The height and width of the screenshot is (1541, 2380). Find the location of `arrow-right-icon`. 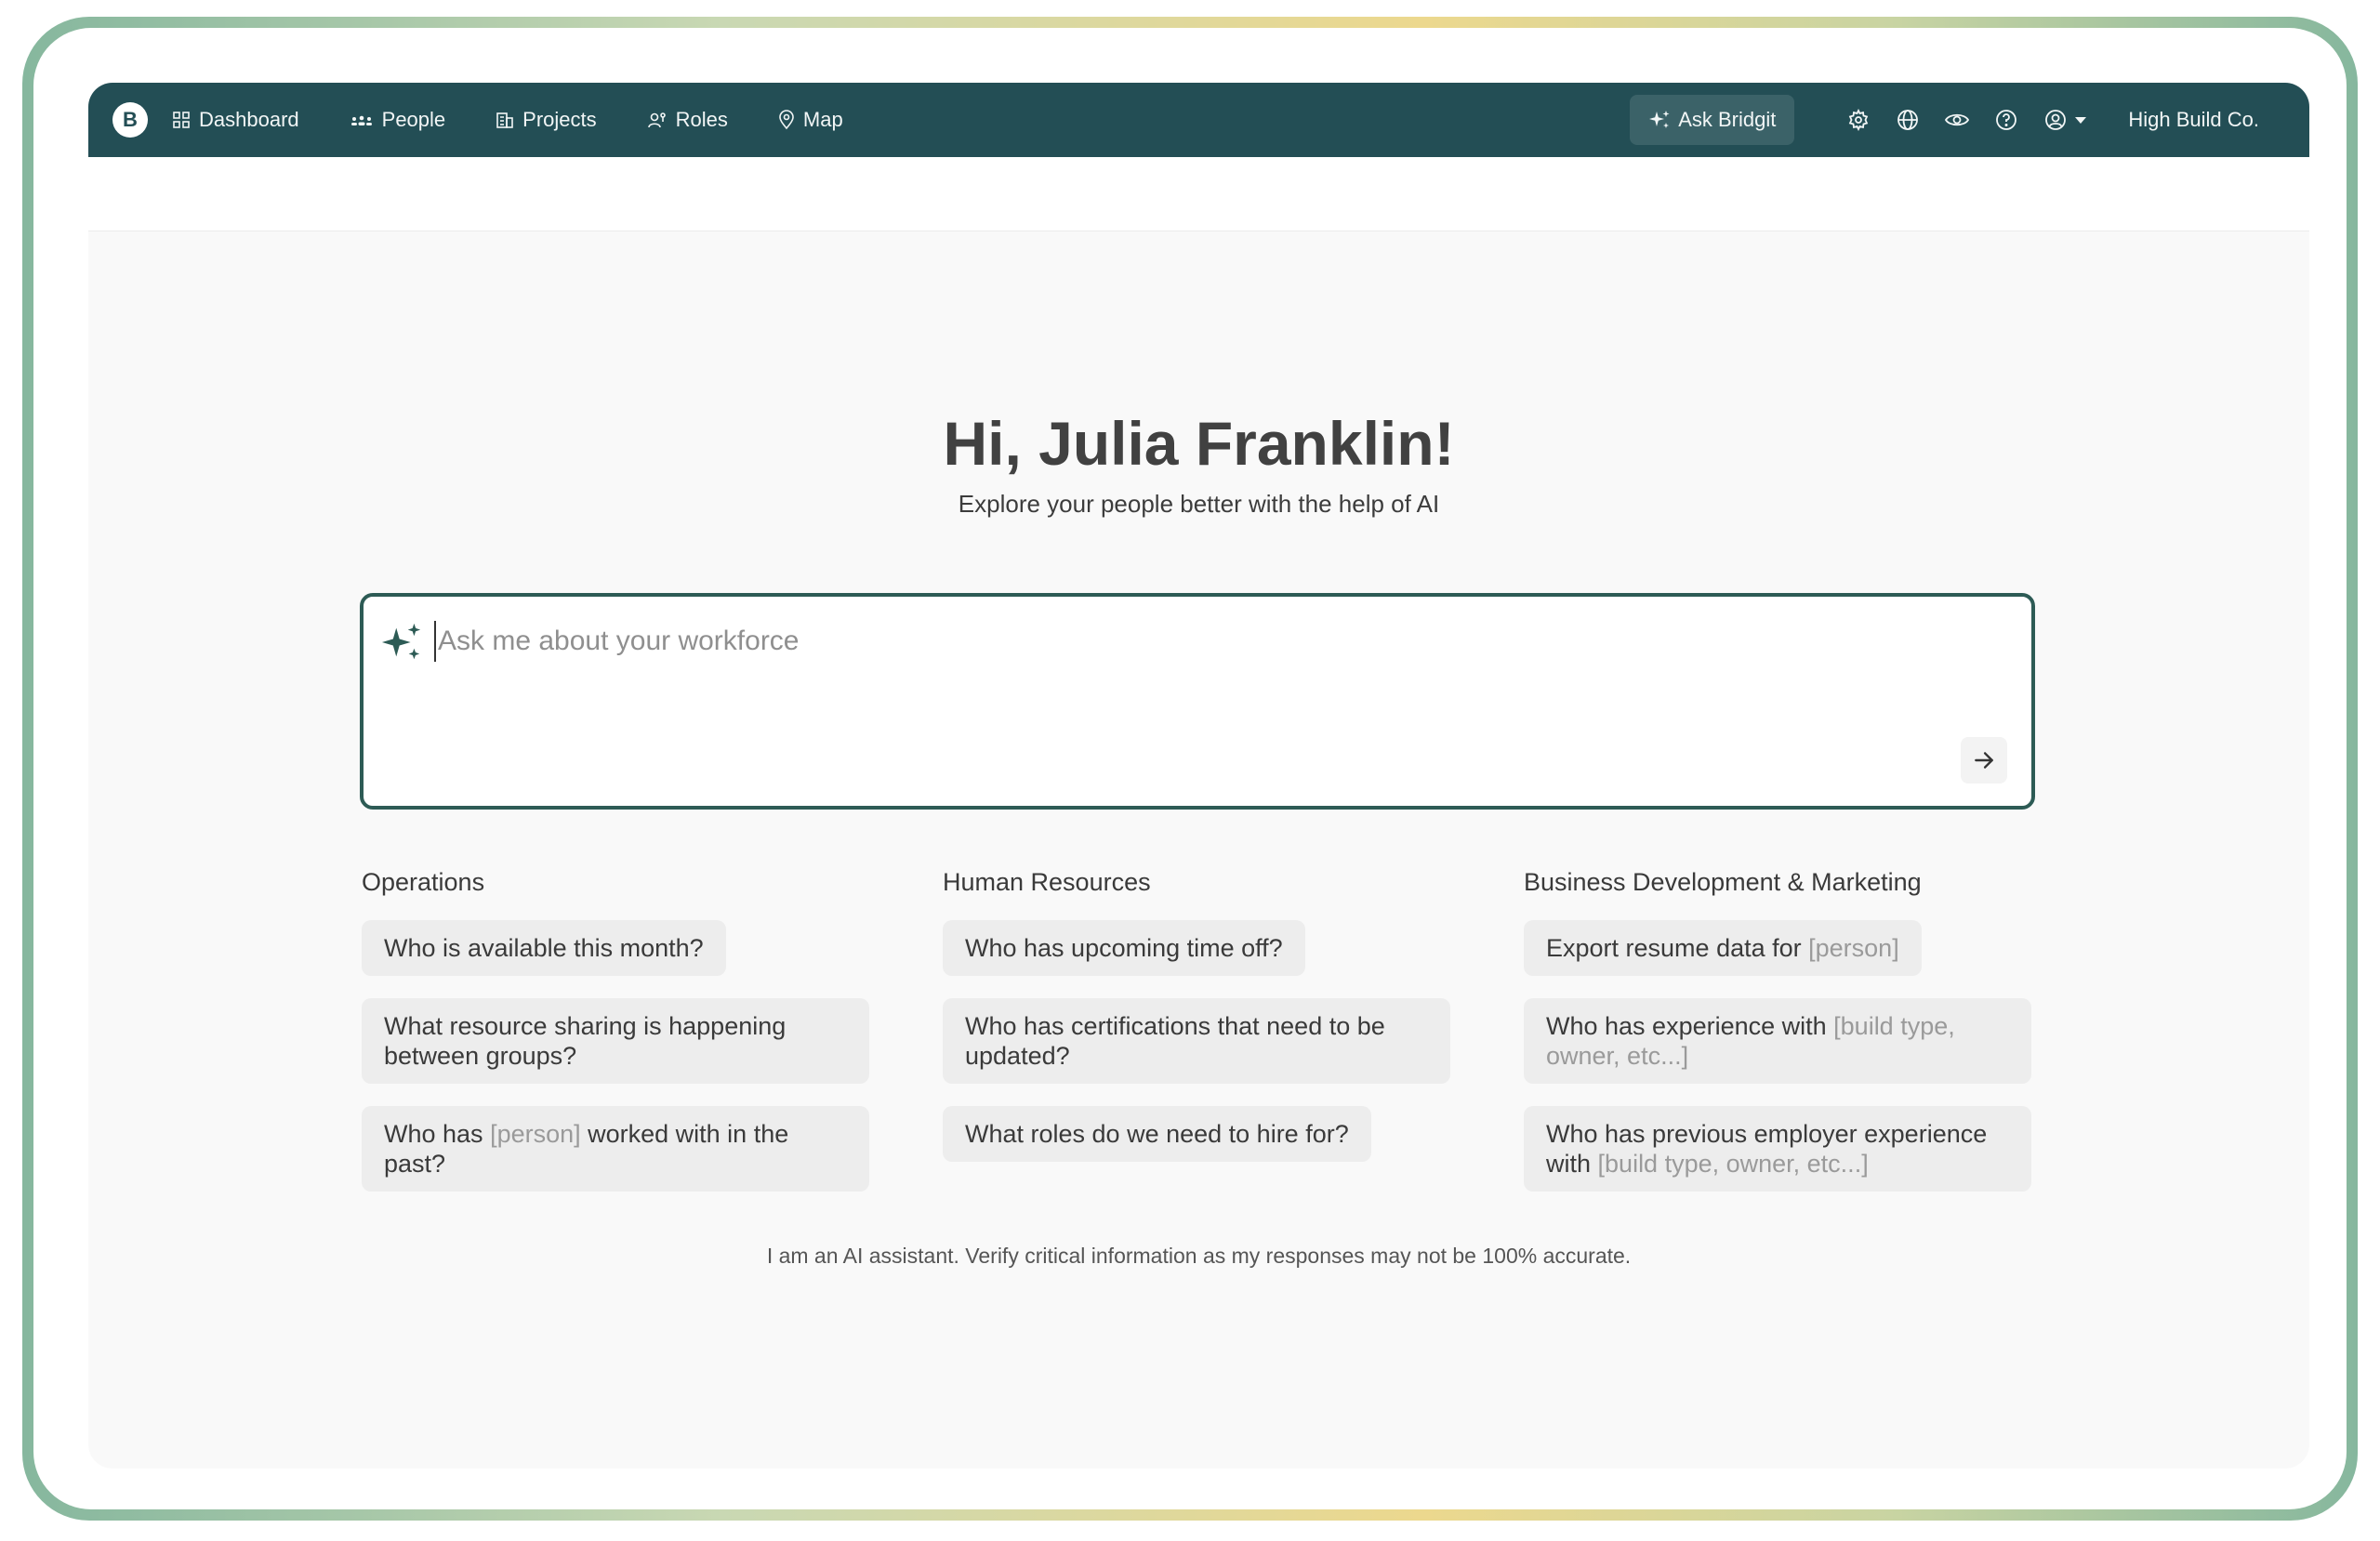

arrow-right-icon is located at coordinates (1984, 760).